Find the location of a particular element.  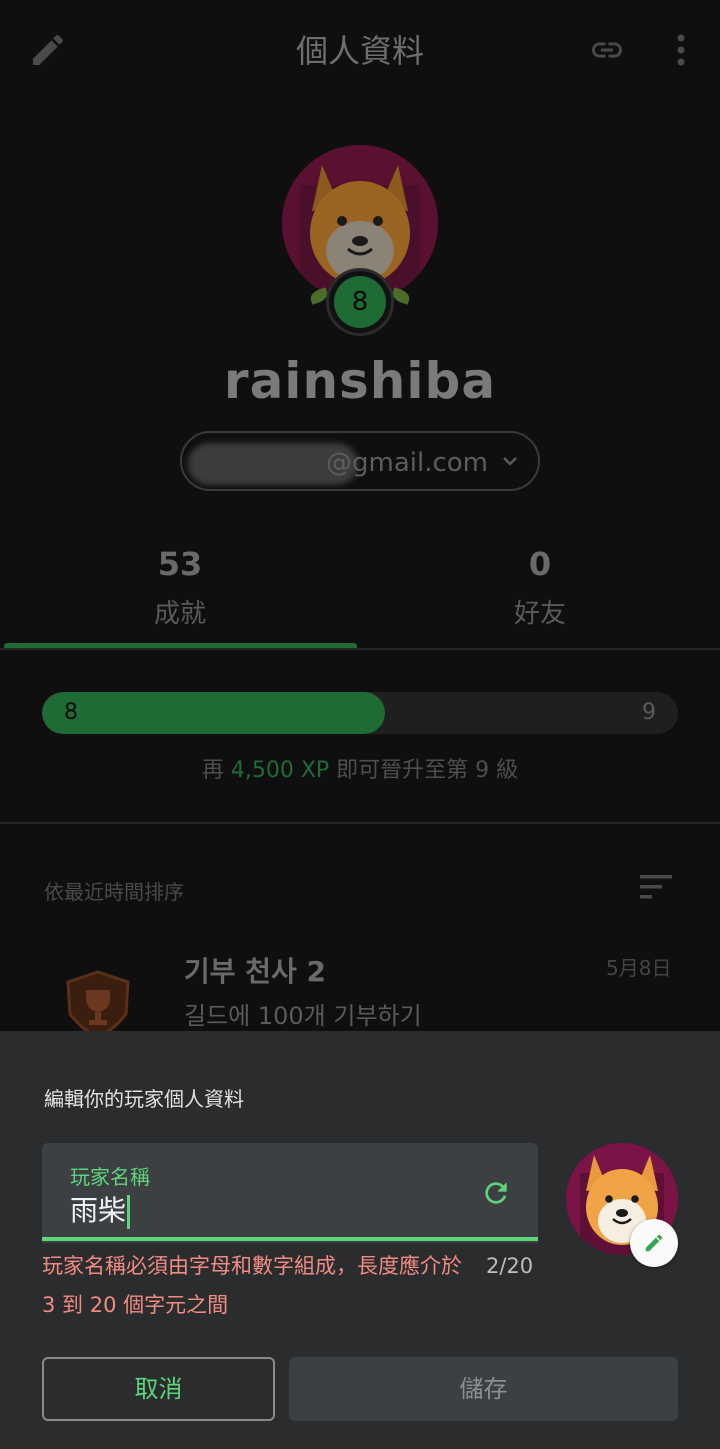

account-switcher: @gmail.com is located at coordinates (360, 461).